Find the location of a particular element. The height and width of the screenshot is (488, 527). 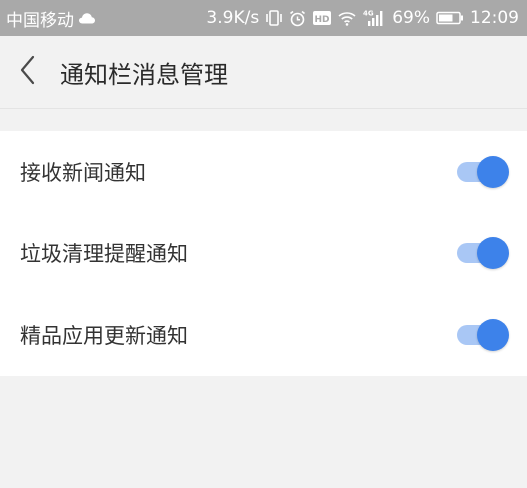

hd-icon: HD is located at coordinates (322, 18).